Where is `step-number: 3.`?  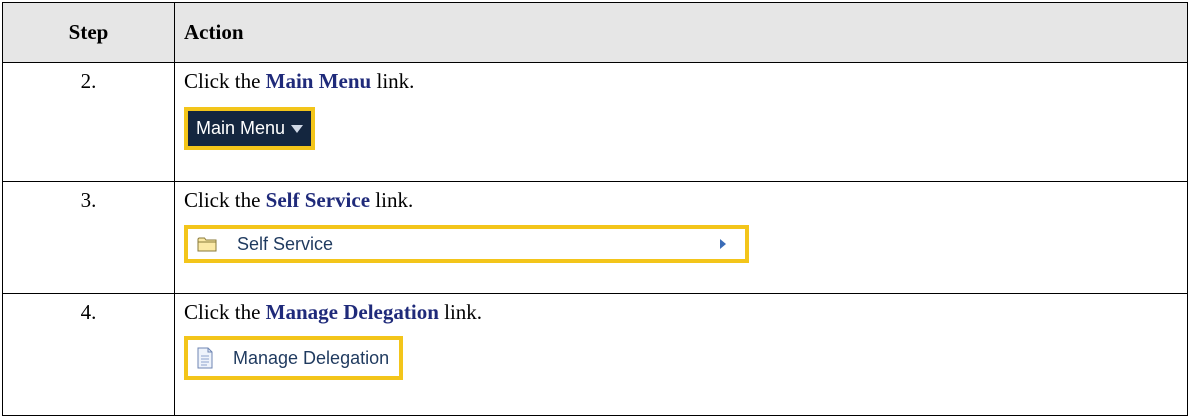
step-number: 3. is located at coordinates (88, 237).